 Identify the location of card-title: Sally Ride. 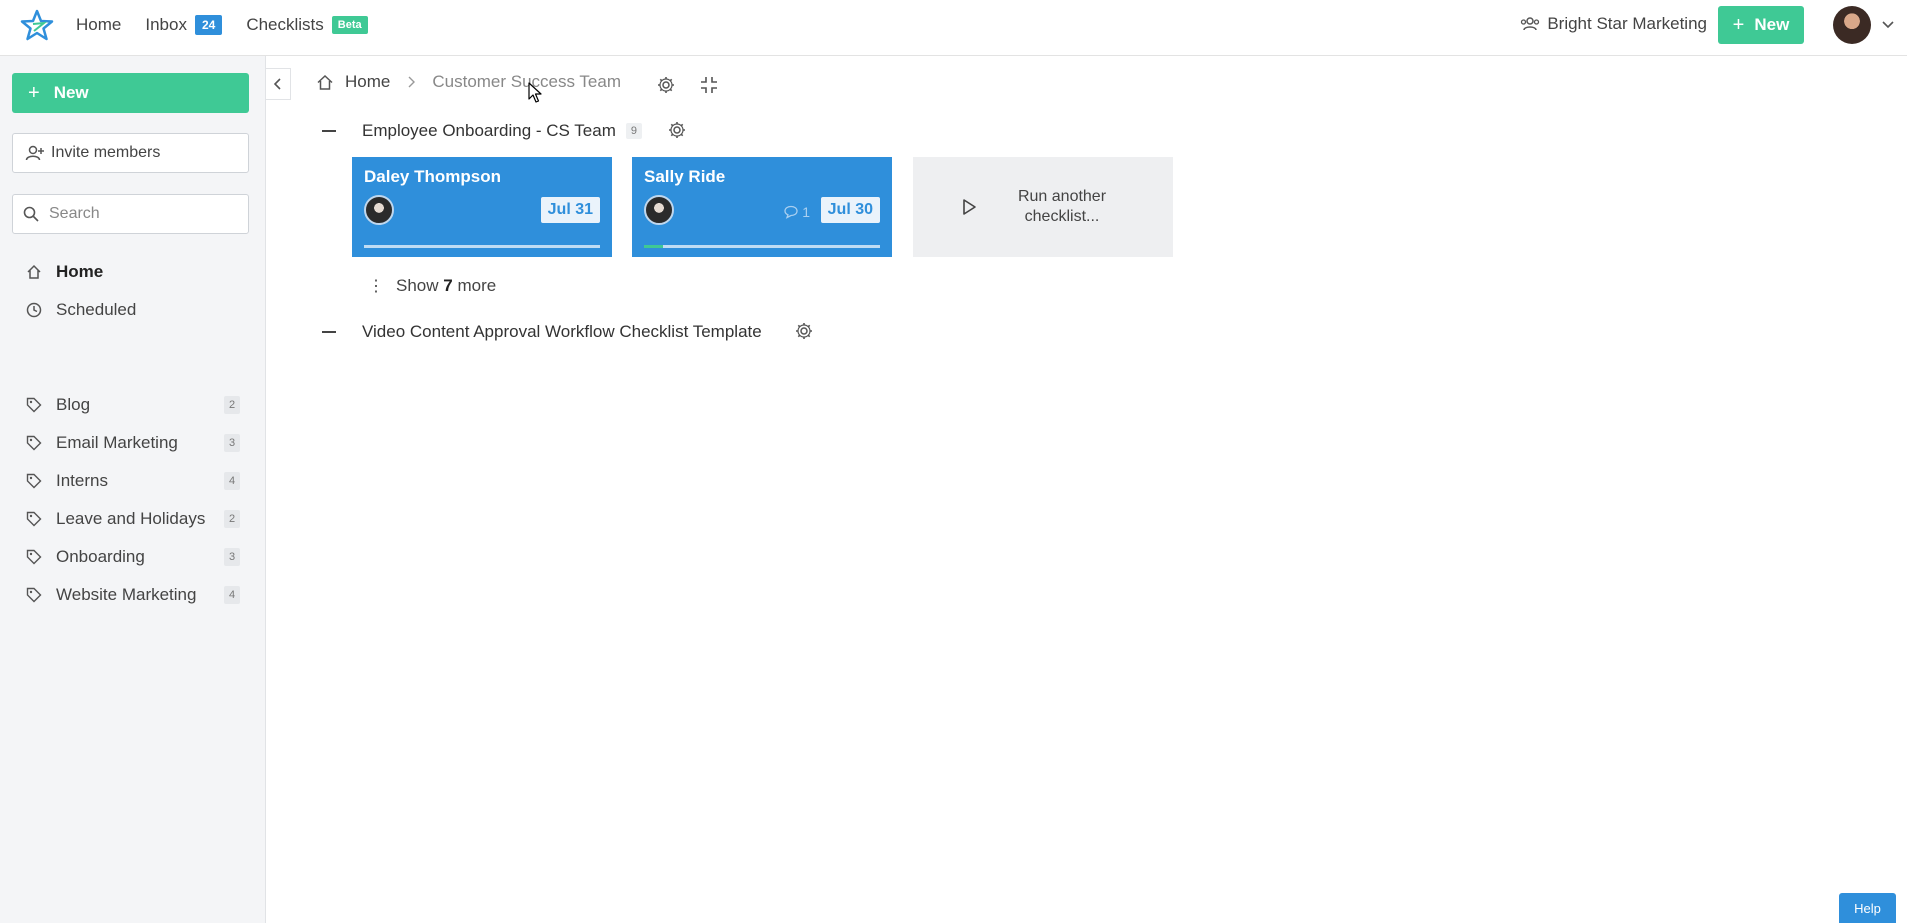
(685, 176).